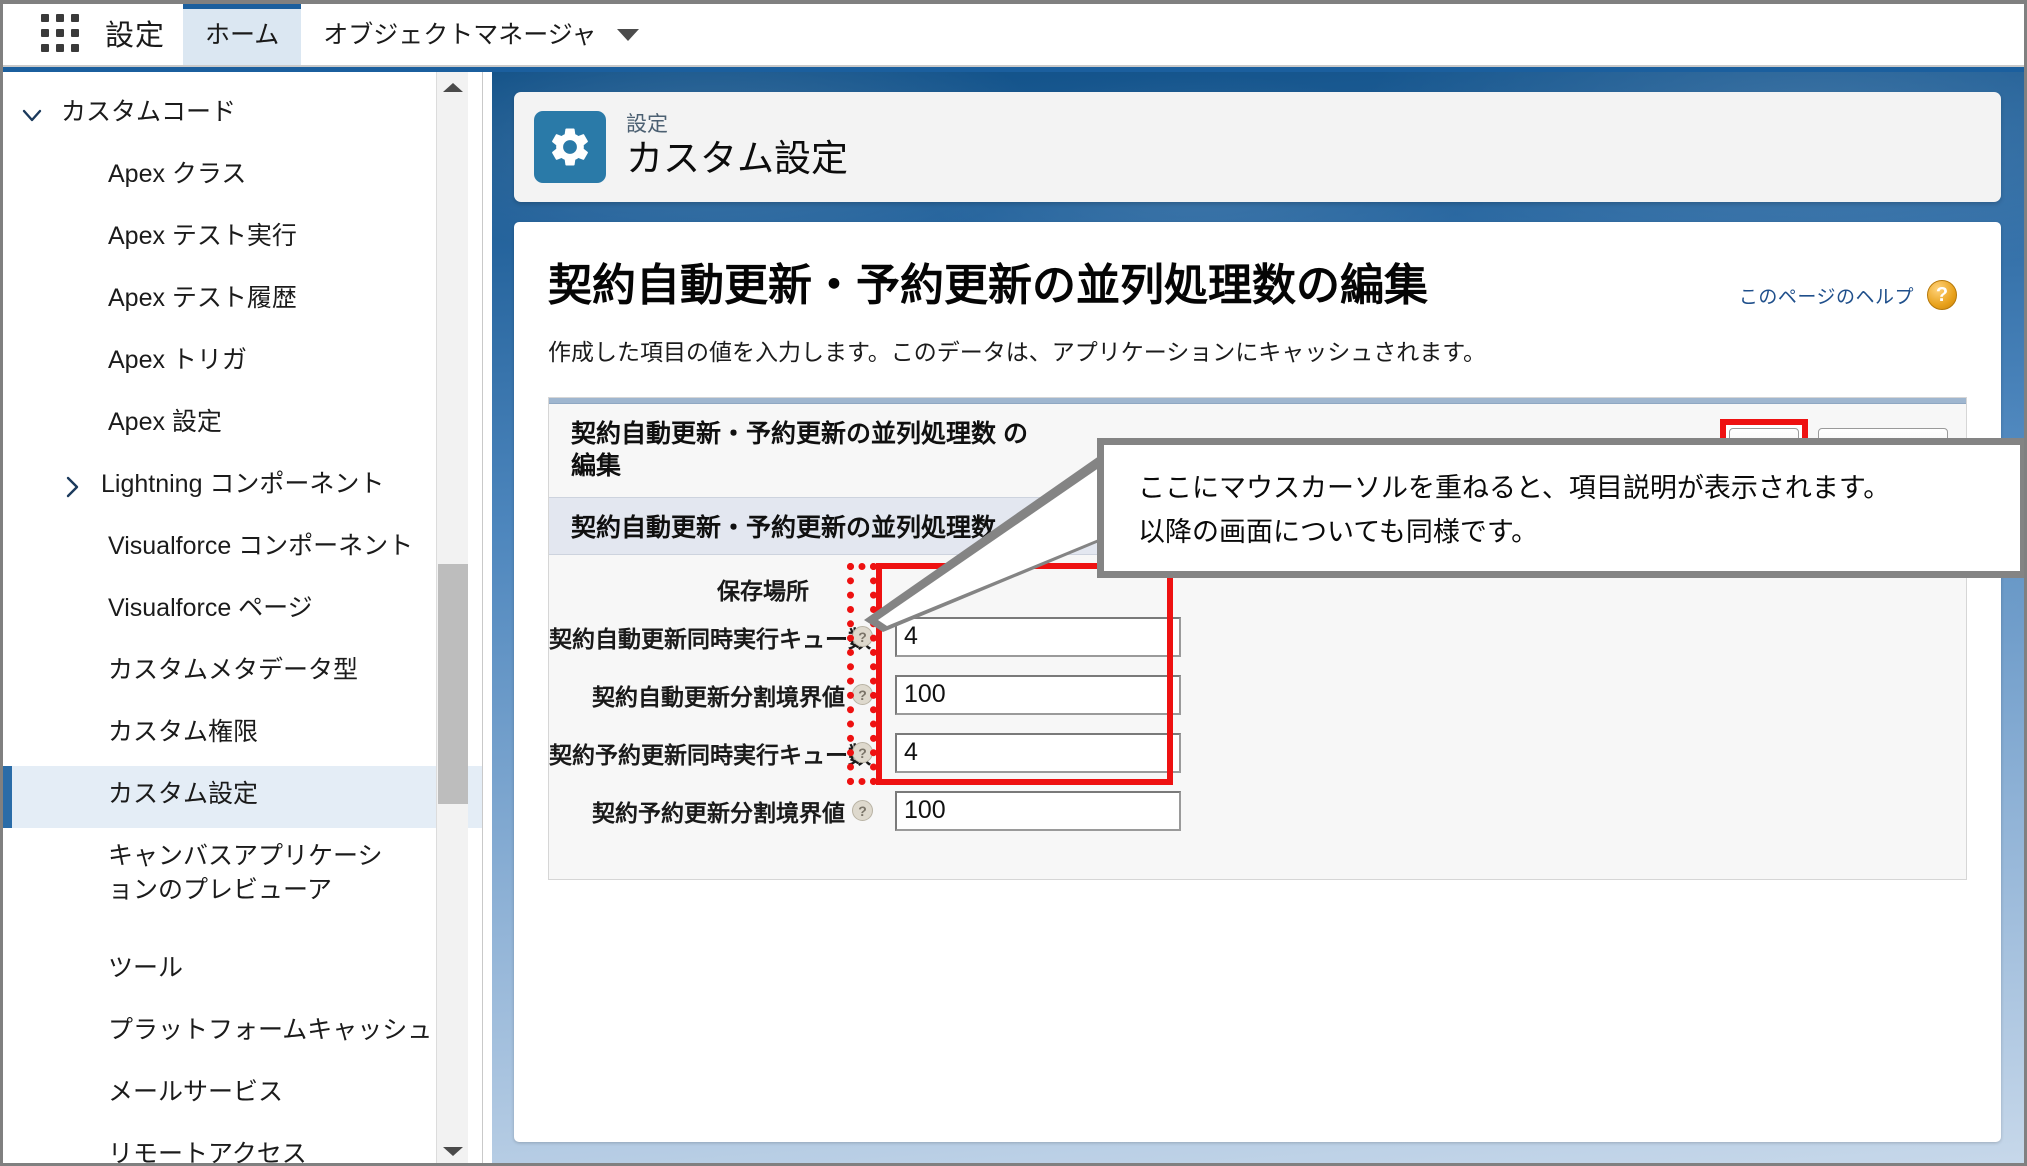  Describe the element at coordinates (1514, 488) in the screenshot. I see `callout-line-1: ここにマウスカーソルを重ねると、項目説明が表示されます。` at that location.